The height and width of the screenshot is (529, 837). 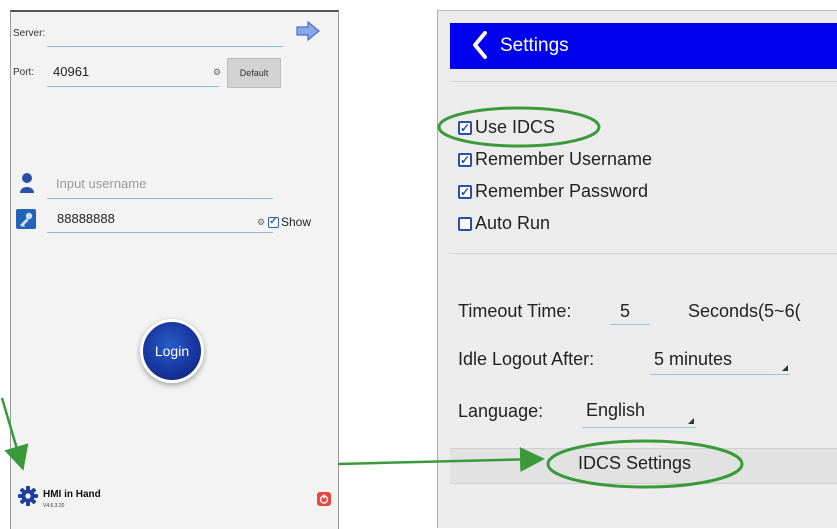 I want to click on use-idcs-highlight, so click(x=519, y=127).